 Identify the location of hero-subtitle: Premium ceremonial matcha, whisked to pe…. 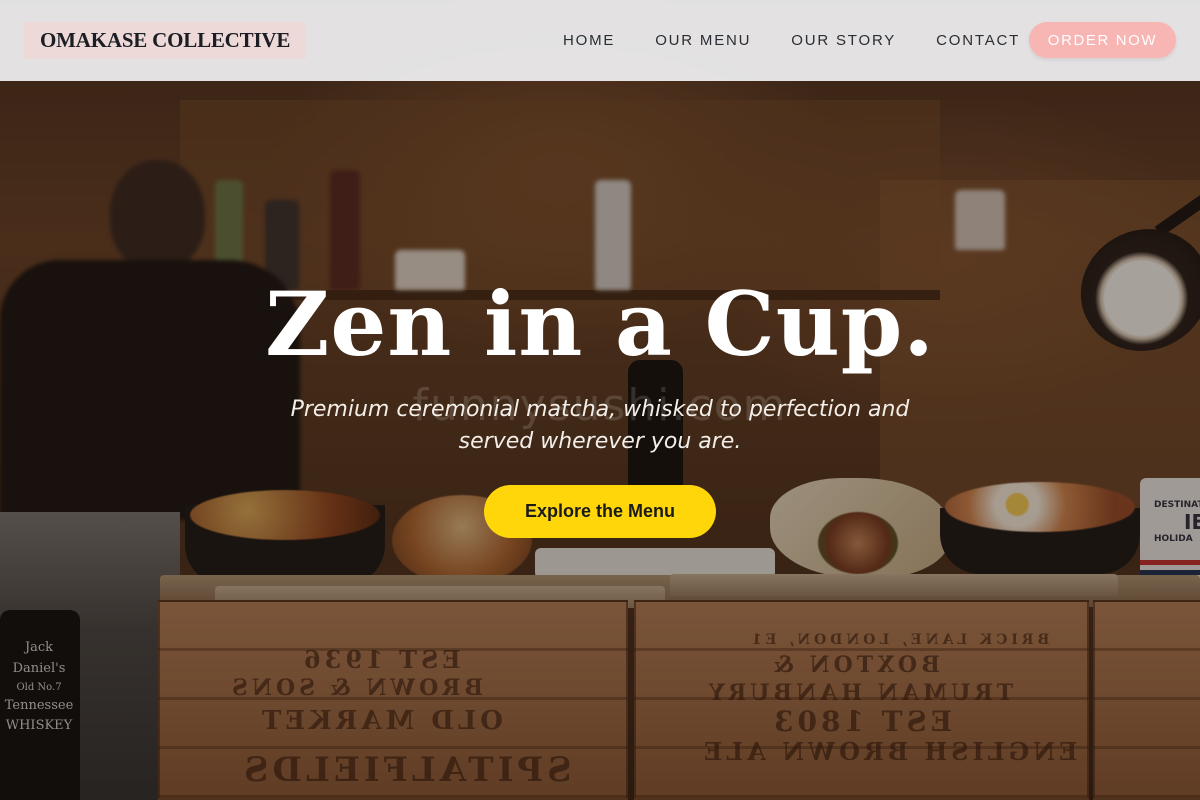
(600, 425).